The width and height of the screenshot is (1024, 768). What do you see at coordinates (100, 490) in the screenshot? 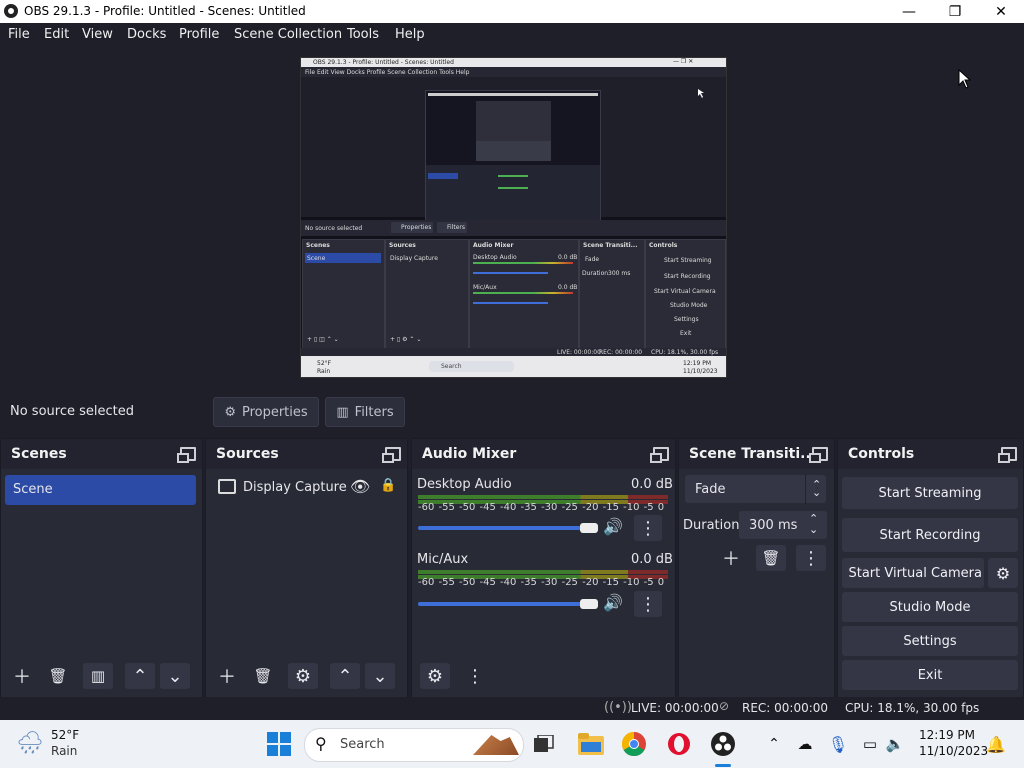
I see `scene-list-item: Scene` at bounding box center [100, 490].